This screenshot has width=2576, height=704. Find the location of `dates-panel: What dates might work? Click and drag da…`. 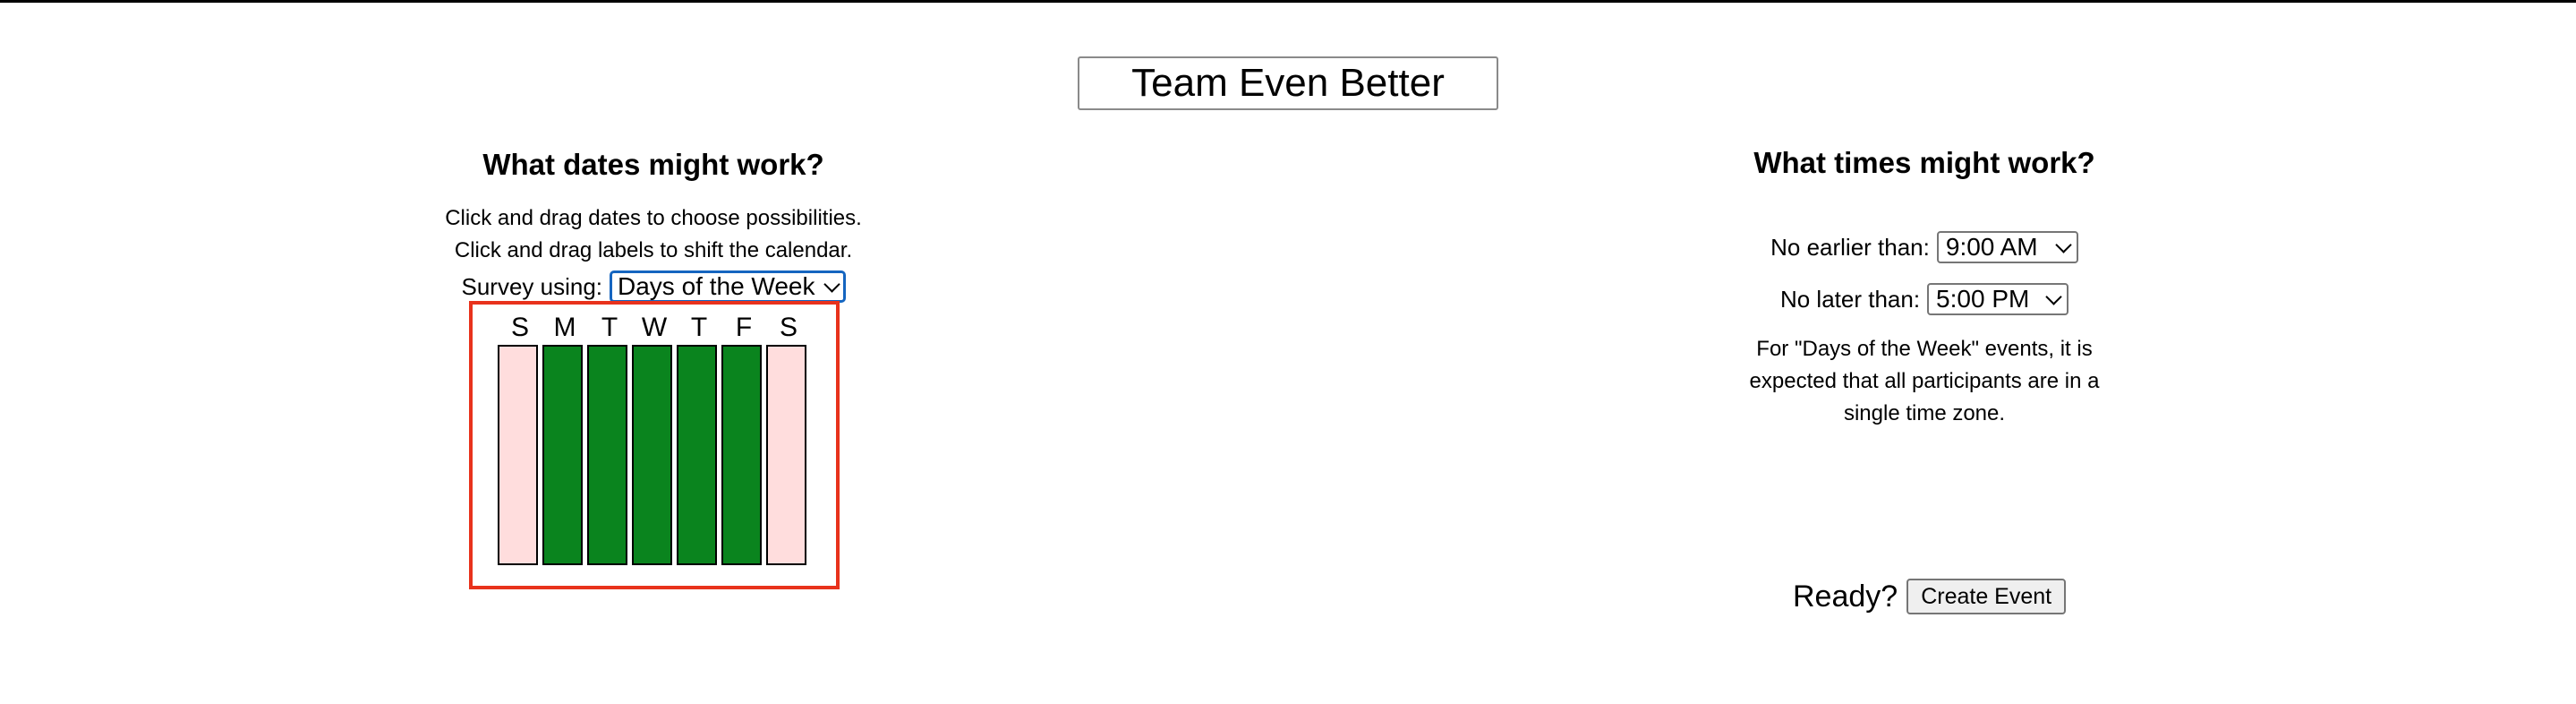

dates-panel: What dates might work? Click and drag da… is located at coordinates (653, 224).